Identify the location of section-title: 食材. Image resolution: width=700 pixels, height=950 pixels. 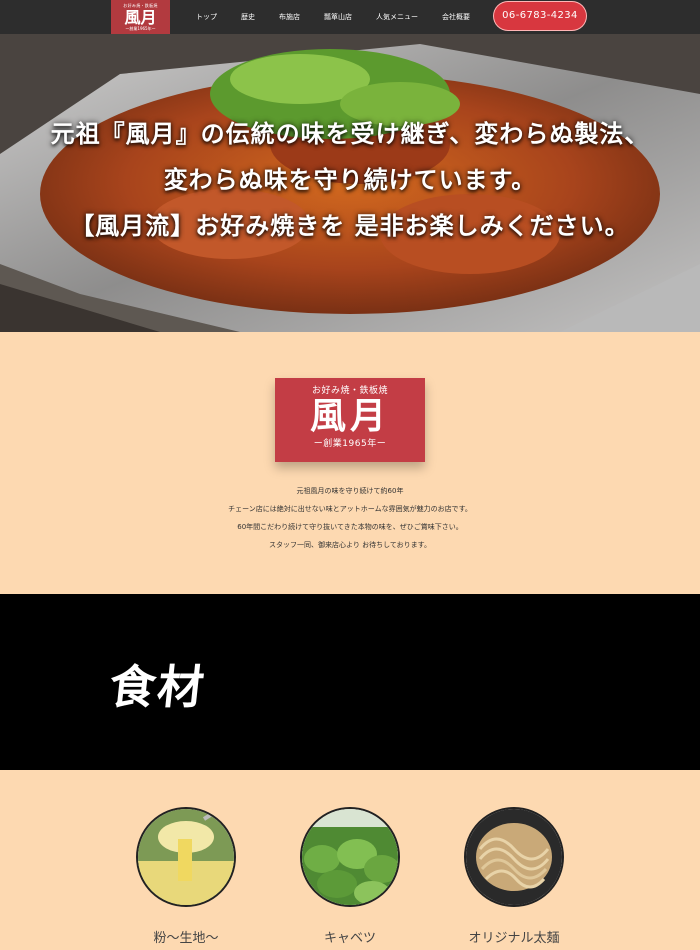
(157, 687).